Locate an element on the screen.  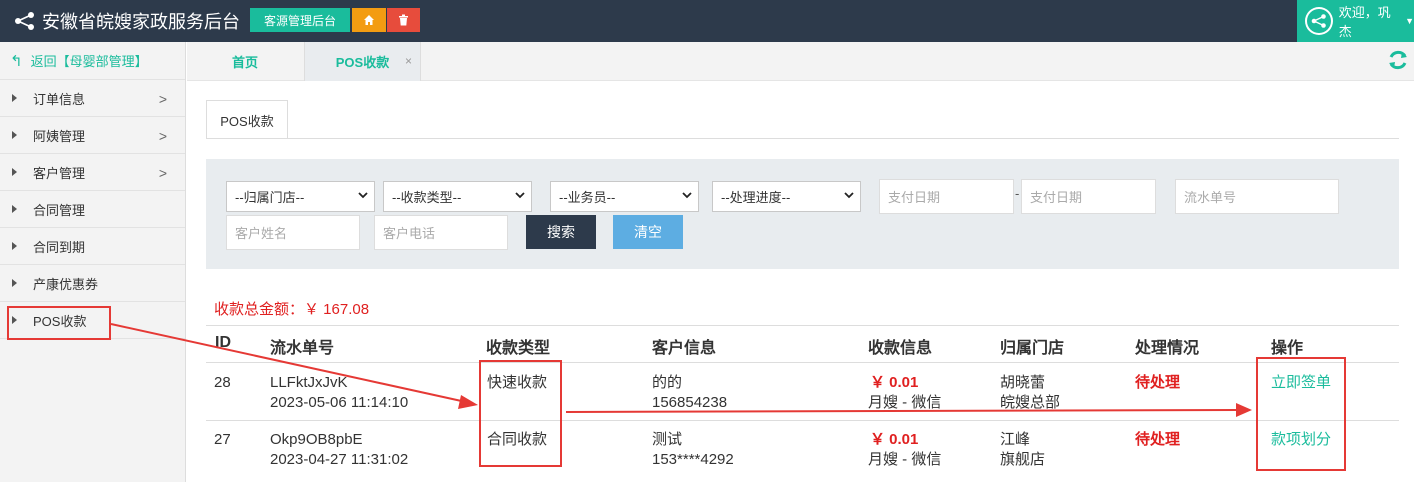
tab-home: 首页 is located at coordinates (245, 61).